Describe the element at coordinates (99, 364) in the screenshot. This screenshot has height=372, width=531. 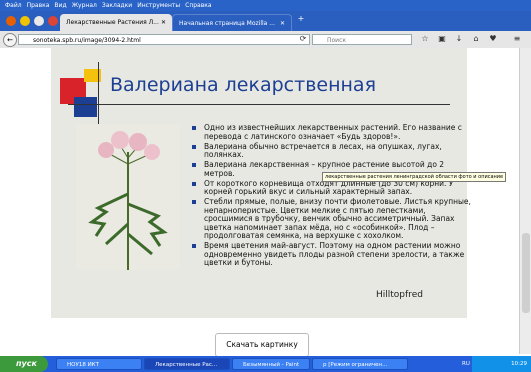
I see `taskbar-item: НОУ18 ИКТ` at that location.